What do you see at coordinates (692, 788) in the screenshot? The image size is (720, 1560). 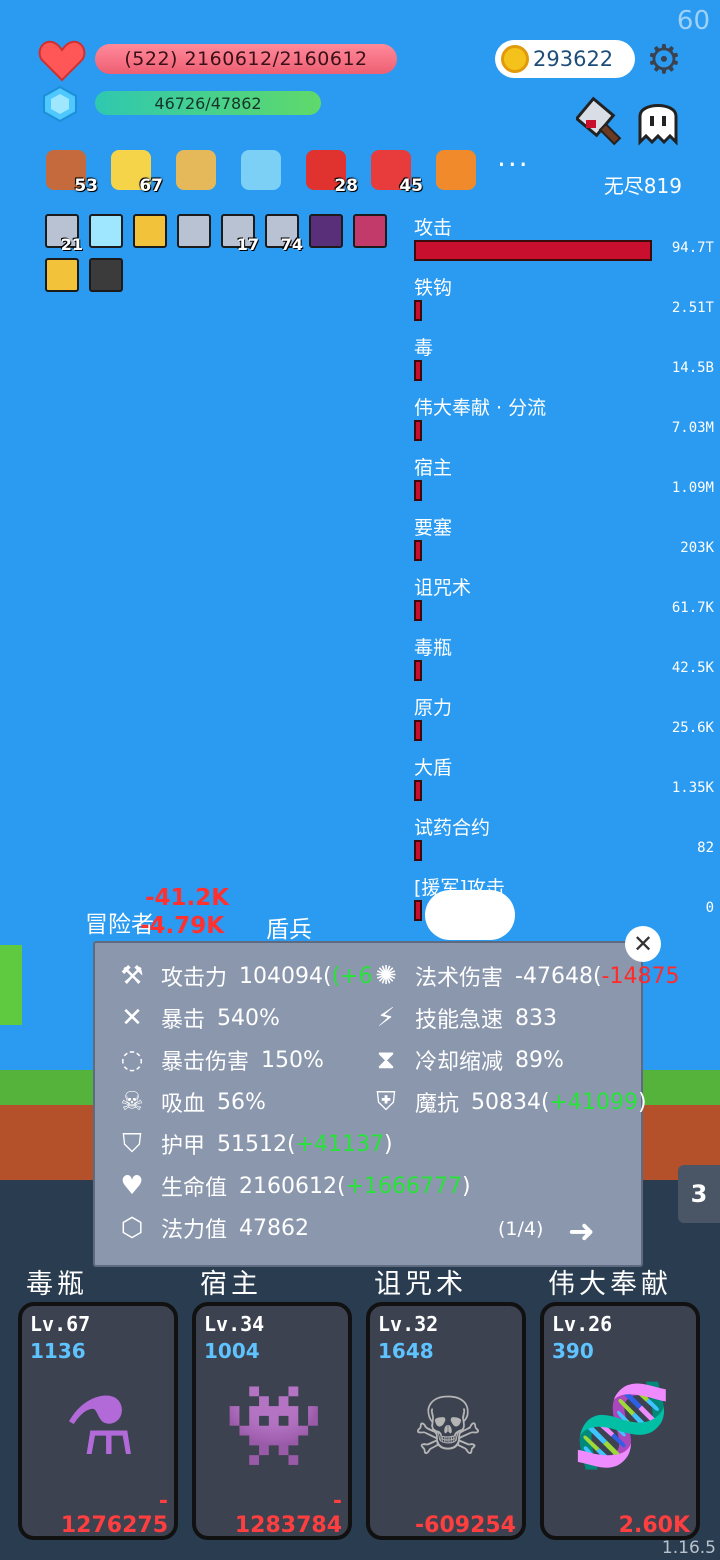 I see `damage-value: 1.35K` at bounding box center [692, 788].